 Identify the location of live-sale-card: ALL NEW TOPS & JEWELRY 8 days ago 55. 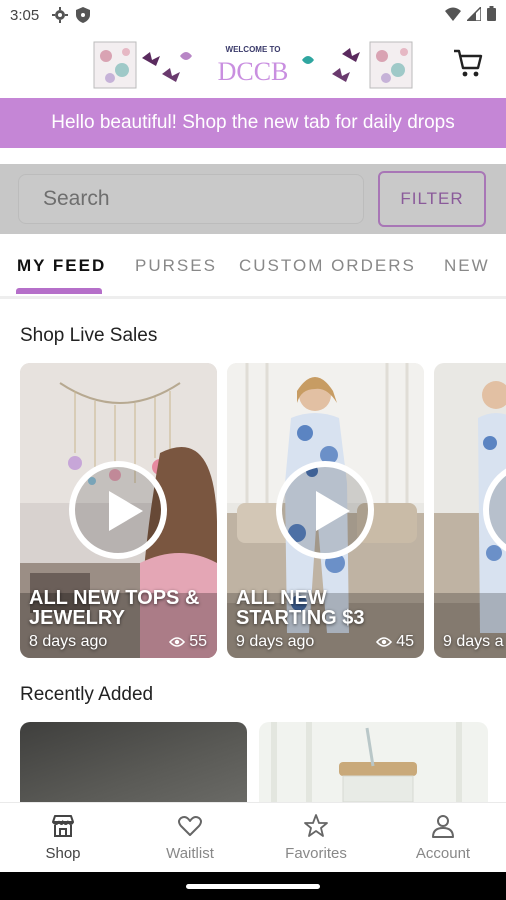
(118, 510).